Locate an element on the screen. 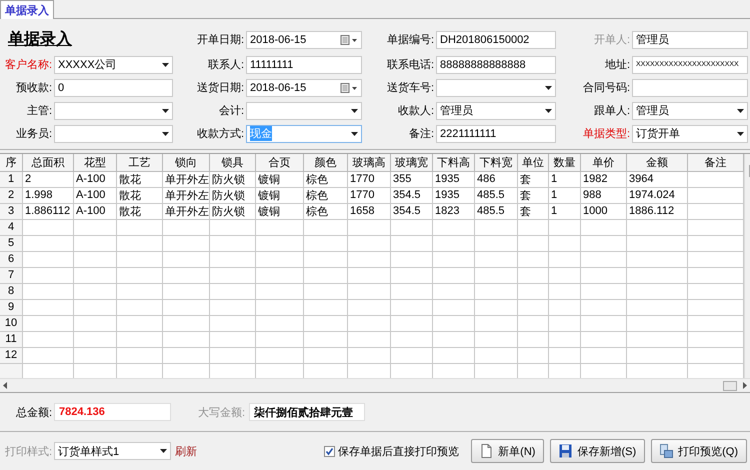 Image resolution: width=750 pixels, height=470 pixels. field-label: 业务员: is located at coordinates (33, 134).